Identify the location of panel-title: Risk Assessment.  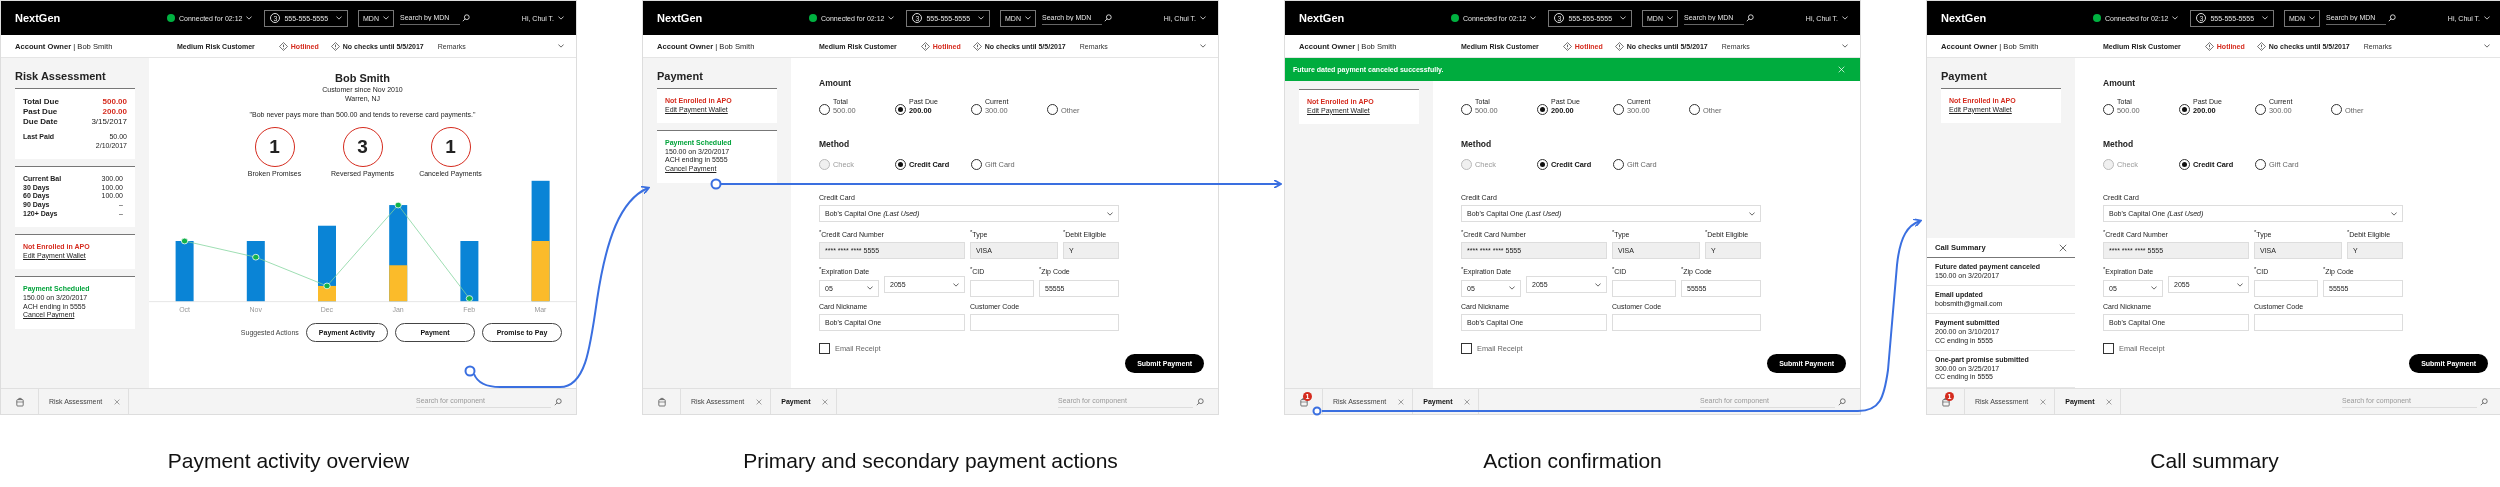
(61, 76).